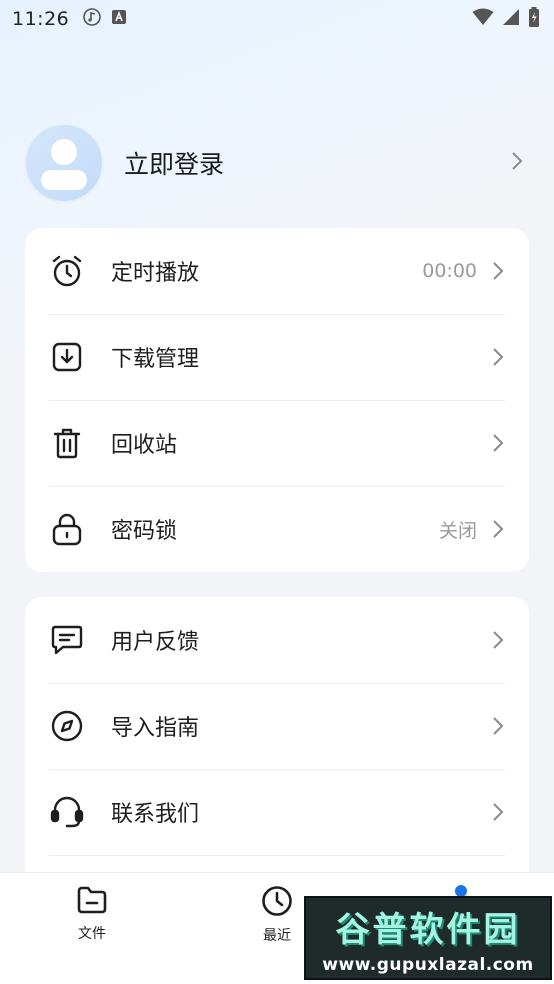  I want to click on status-bar: 11:26, so click(277, 19).